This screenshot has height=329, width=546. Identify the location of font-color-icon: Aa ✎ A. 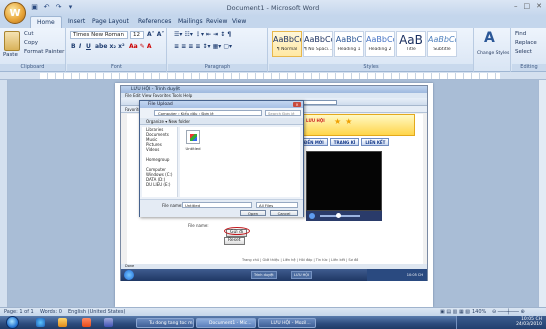
(140, 46).